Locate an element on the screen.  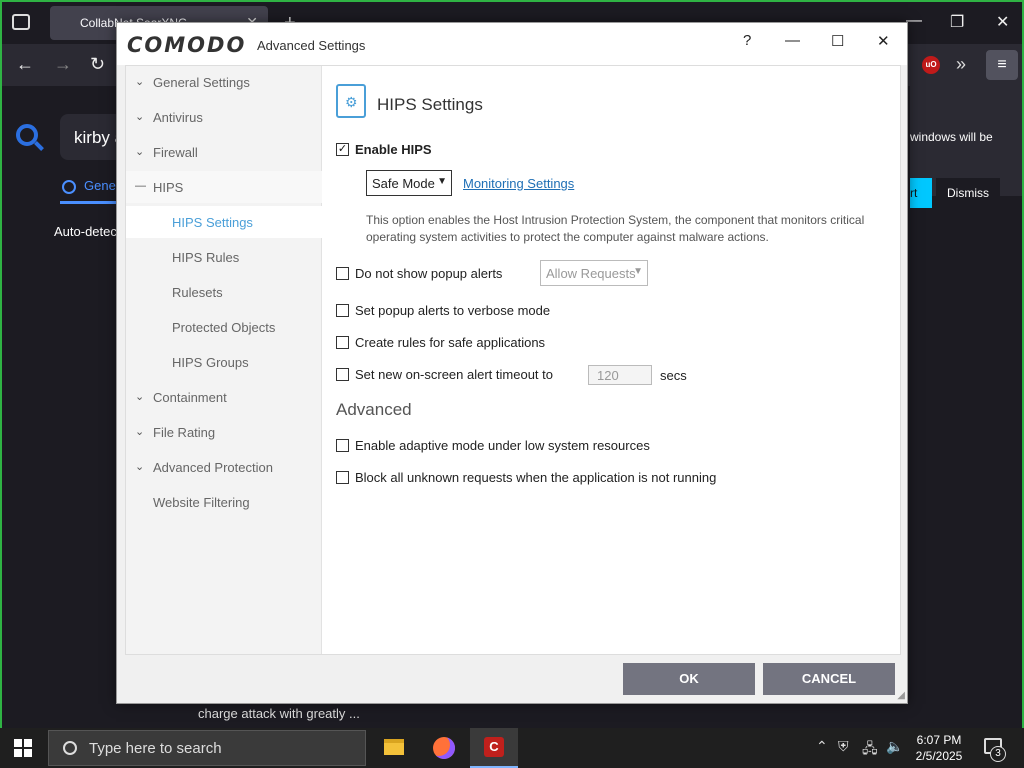
autodetect-label: Auto-detec is located at coordinates (85, 231).